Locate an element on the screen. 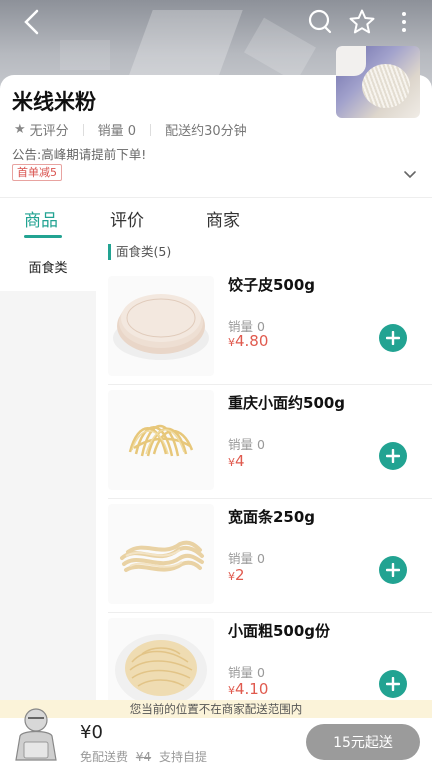 This screenshot has width=432, height=768. expand-button is located at coordinates (410, 172).